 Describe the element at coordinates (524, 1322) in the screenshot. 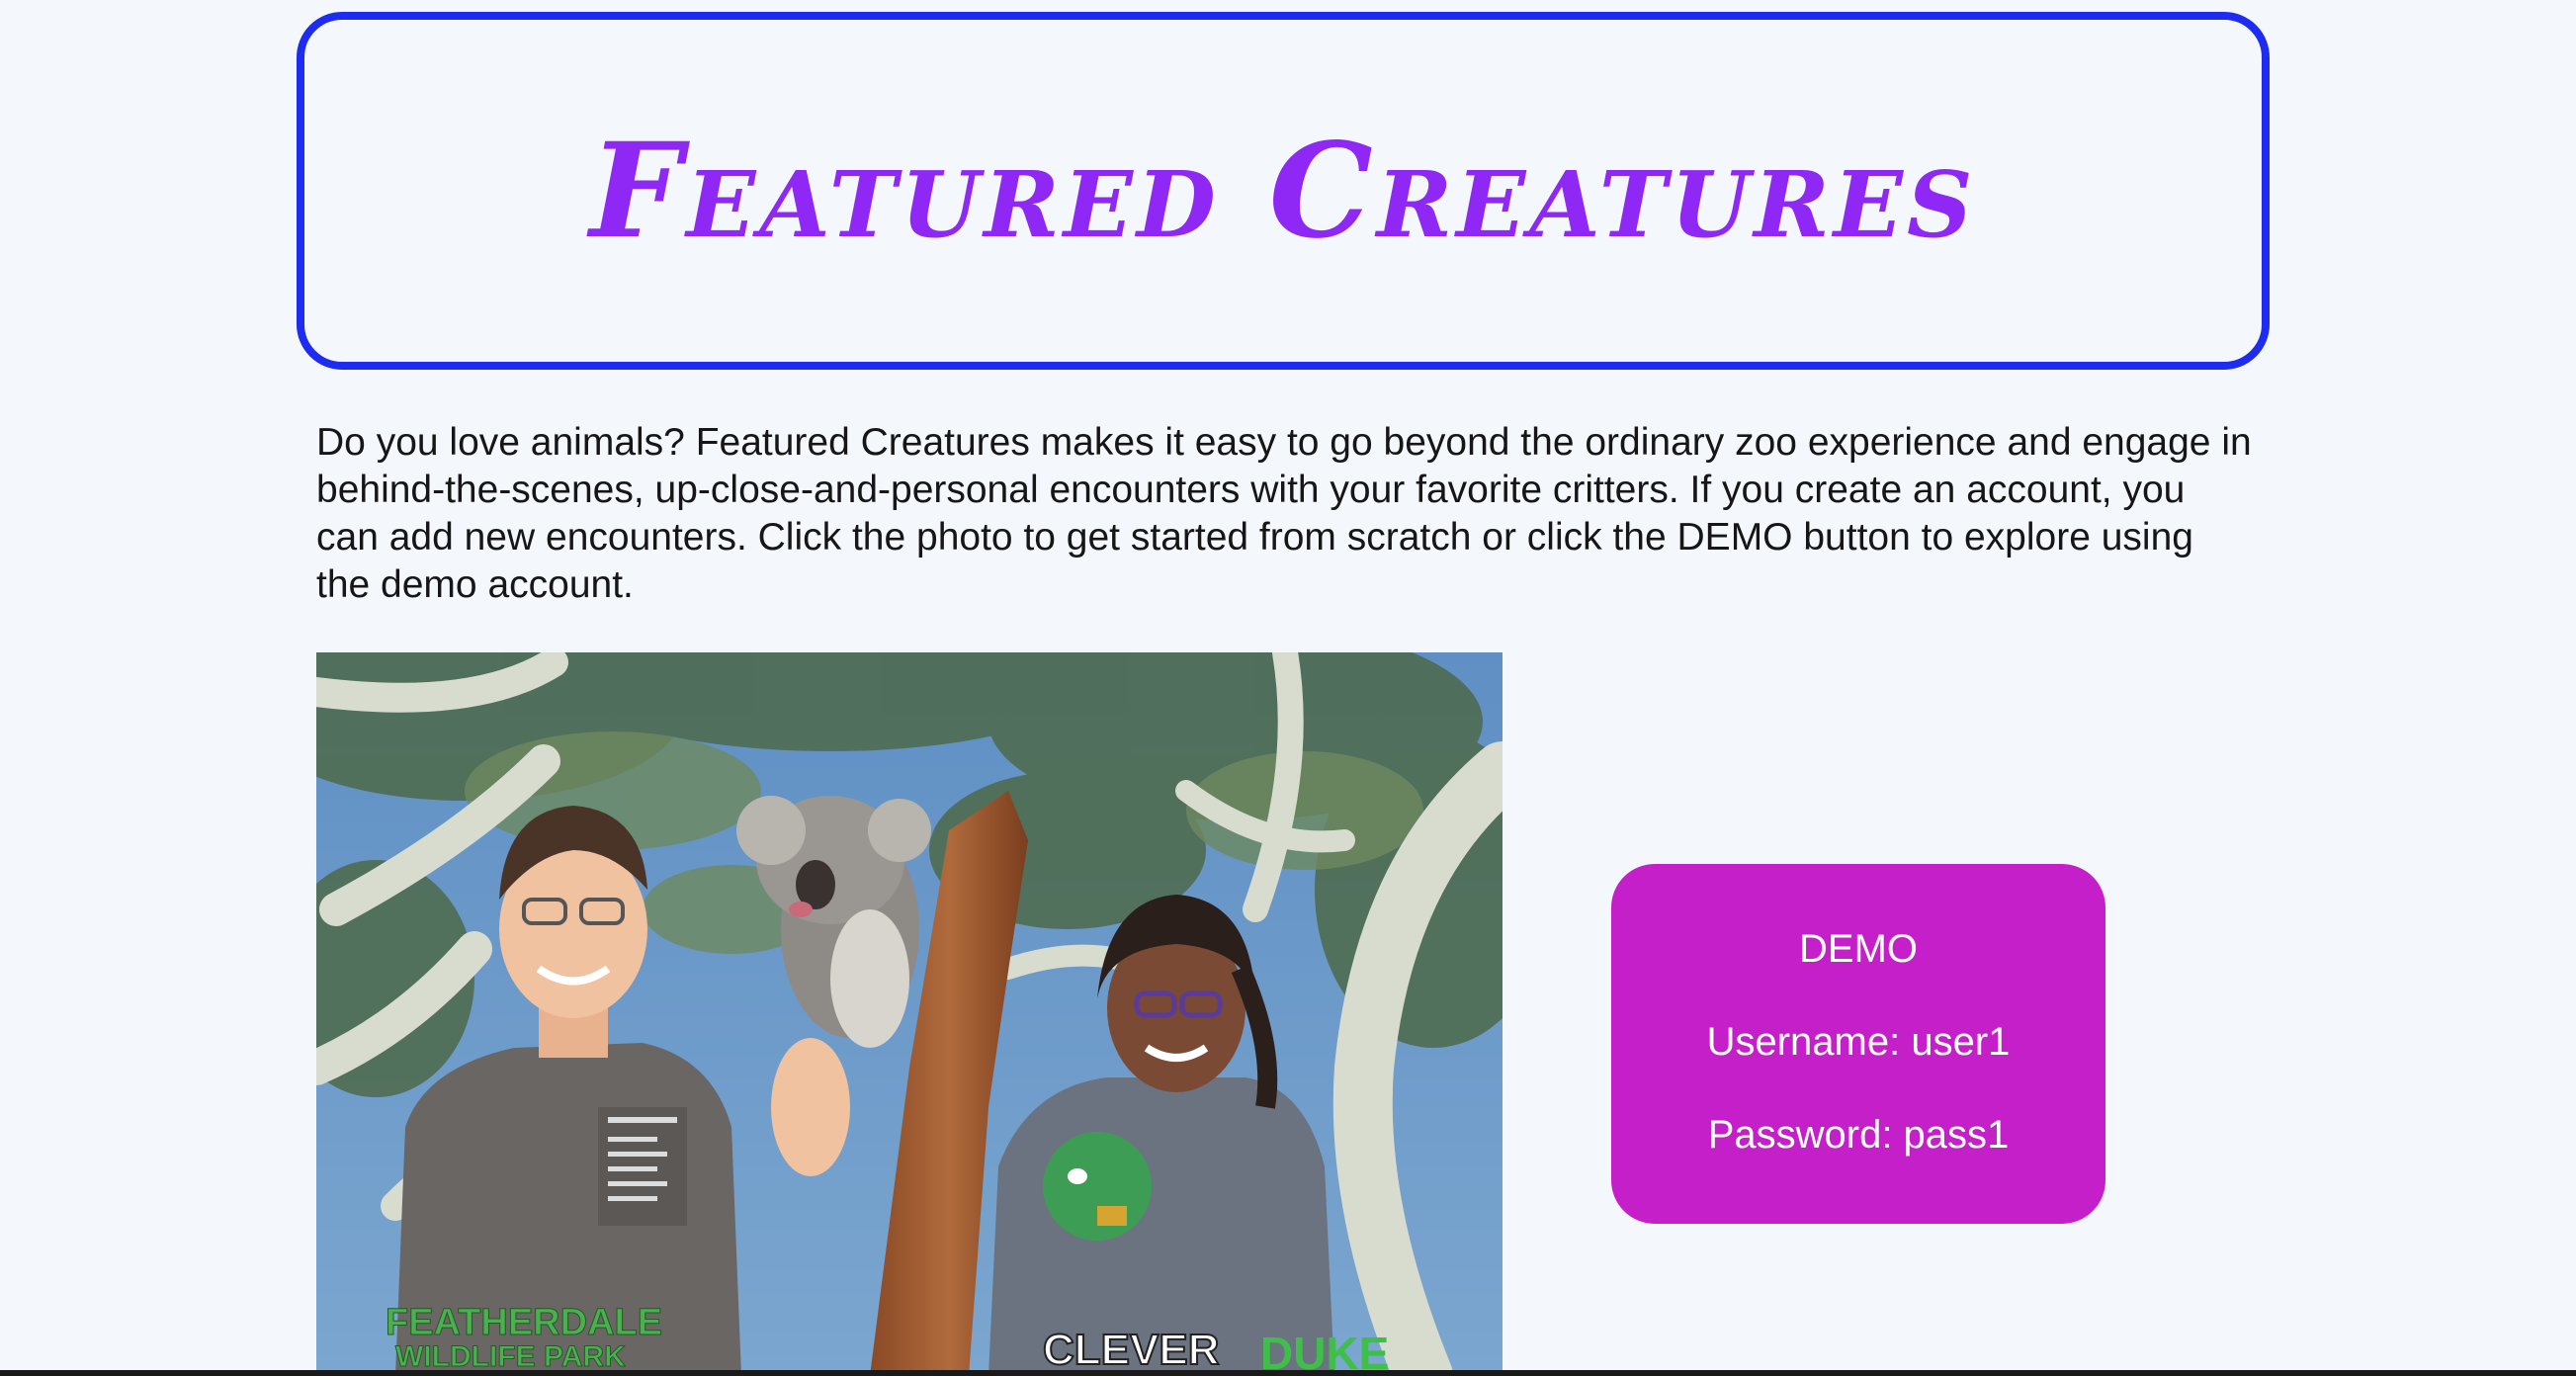

I see `photo-logo-line1: FEATHERDALE` at that location.